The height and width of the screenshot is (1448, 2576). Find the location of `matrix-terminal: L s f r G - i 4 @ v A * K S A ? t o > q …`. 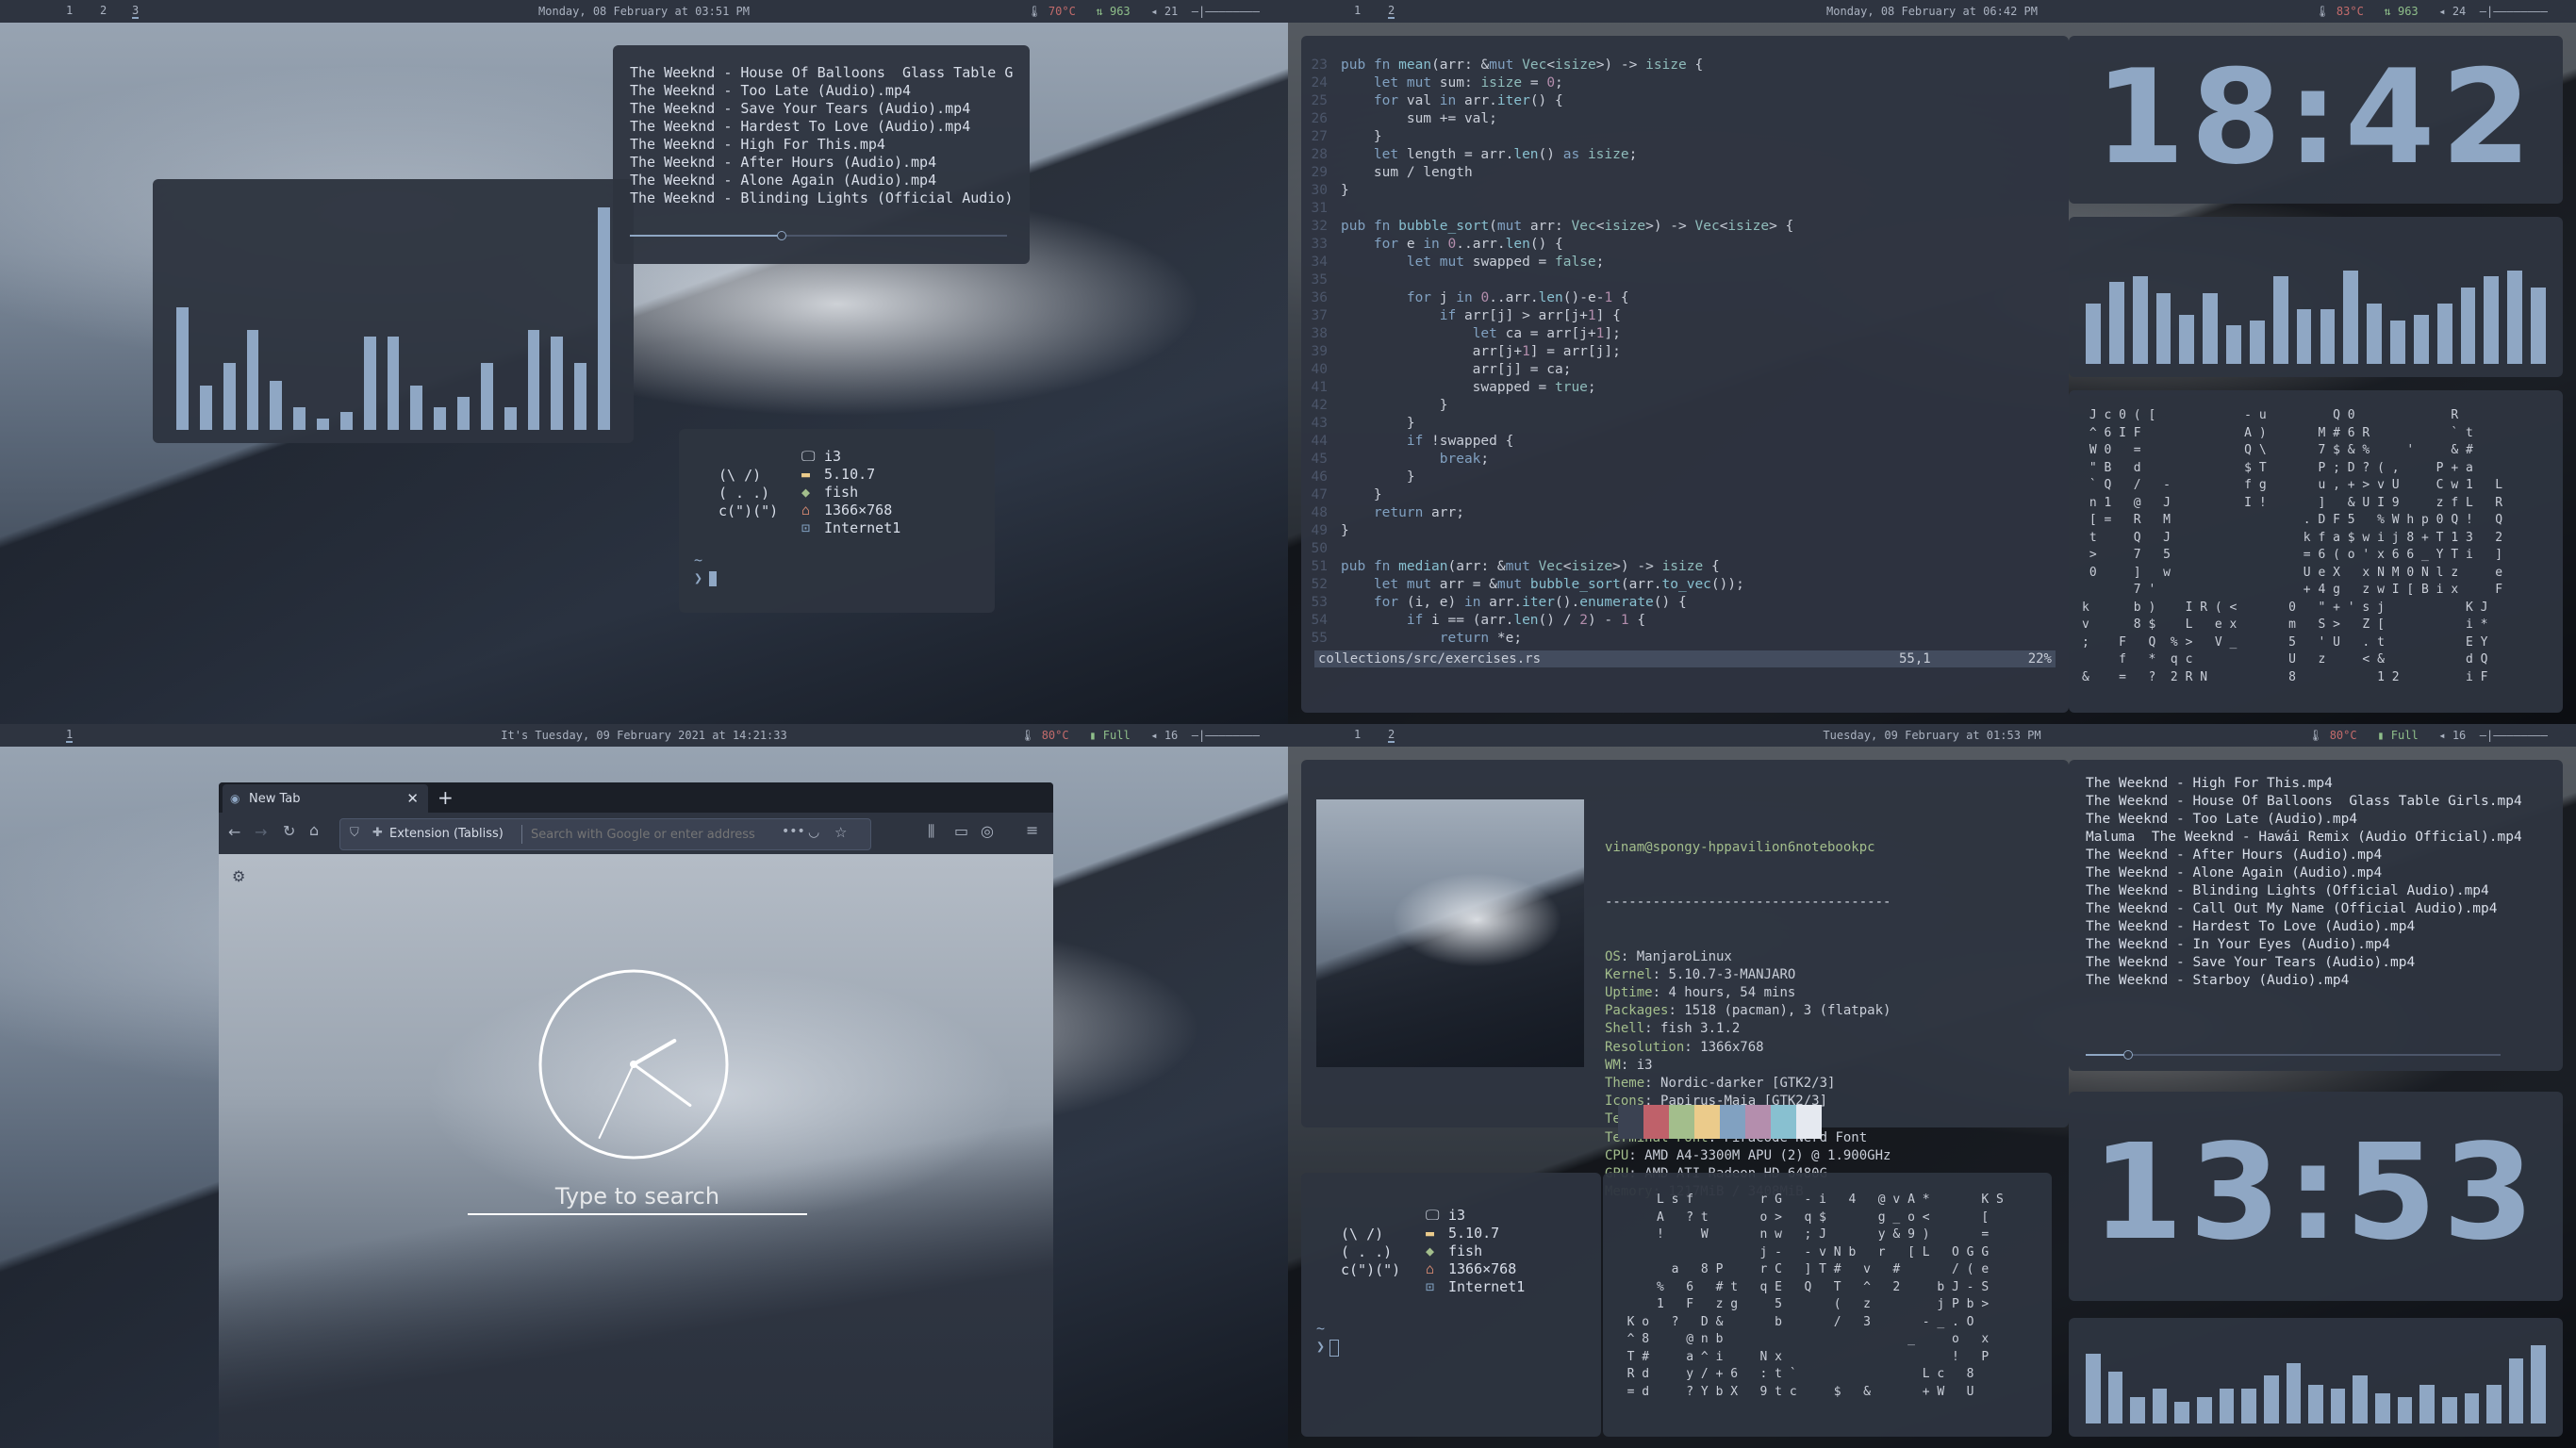

matrix-terminal: L s f r G - i 4 @ v A * K S A ? t o > q … is located at coordinates (1827, 1305).